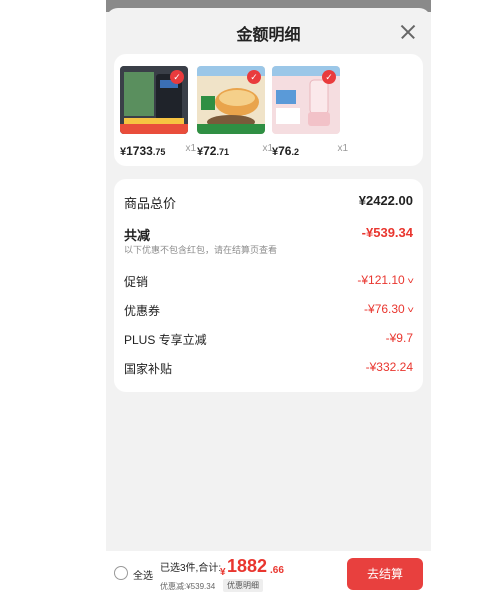 This screenshot has height=597, width=500. Describe the element at coordinates (136, 282) in the screenshot. I see `promo-label: 促销` at that location.